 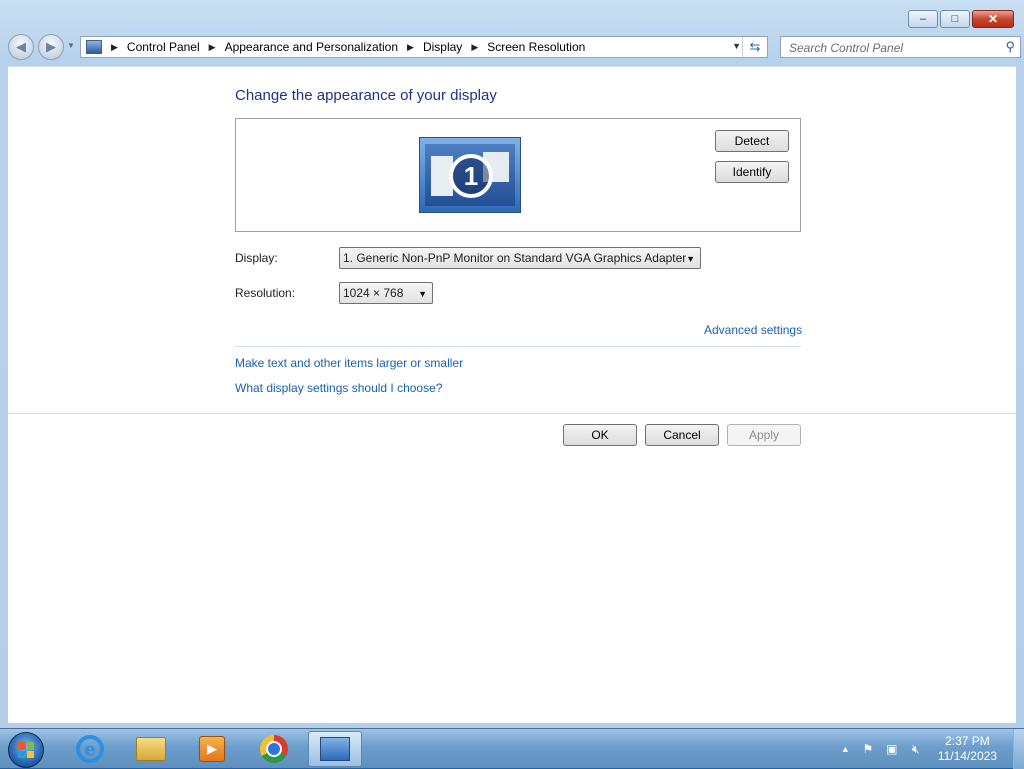 I want to click on search-icon: ⚲, so click(x=1010, y=47).